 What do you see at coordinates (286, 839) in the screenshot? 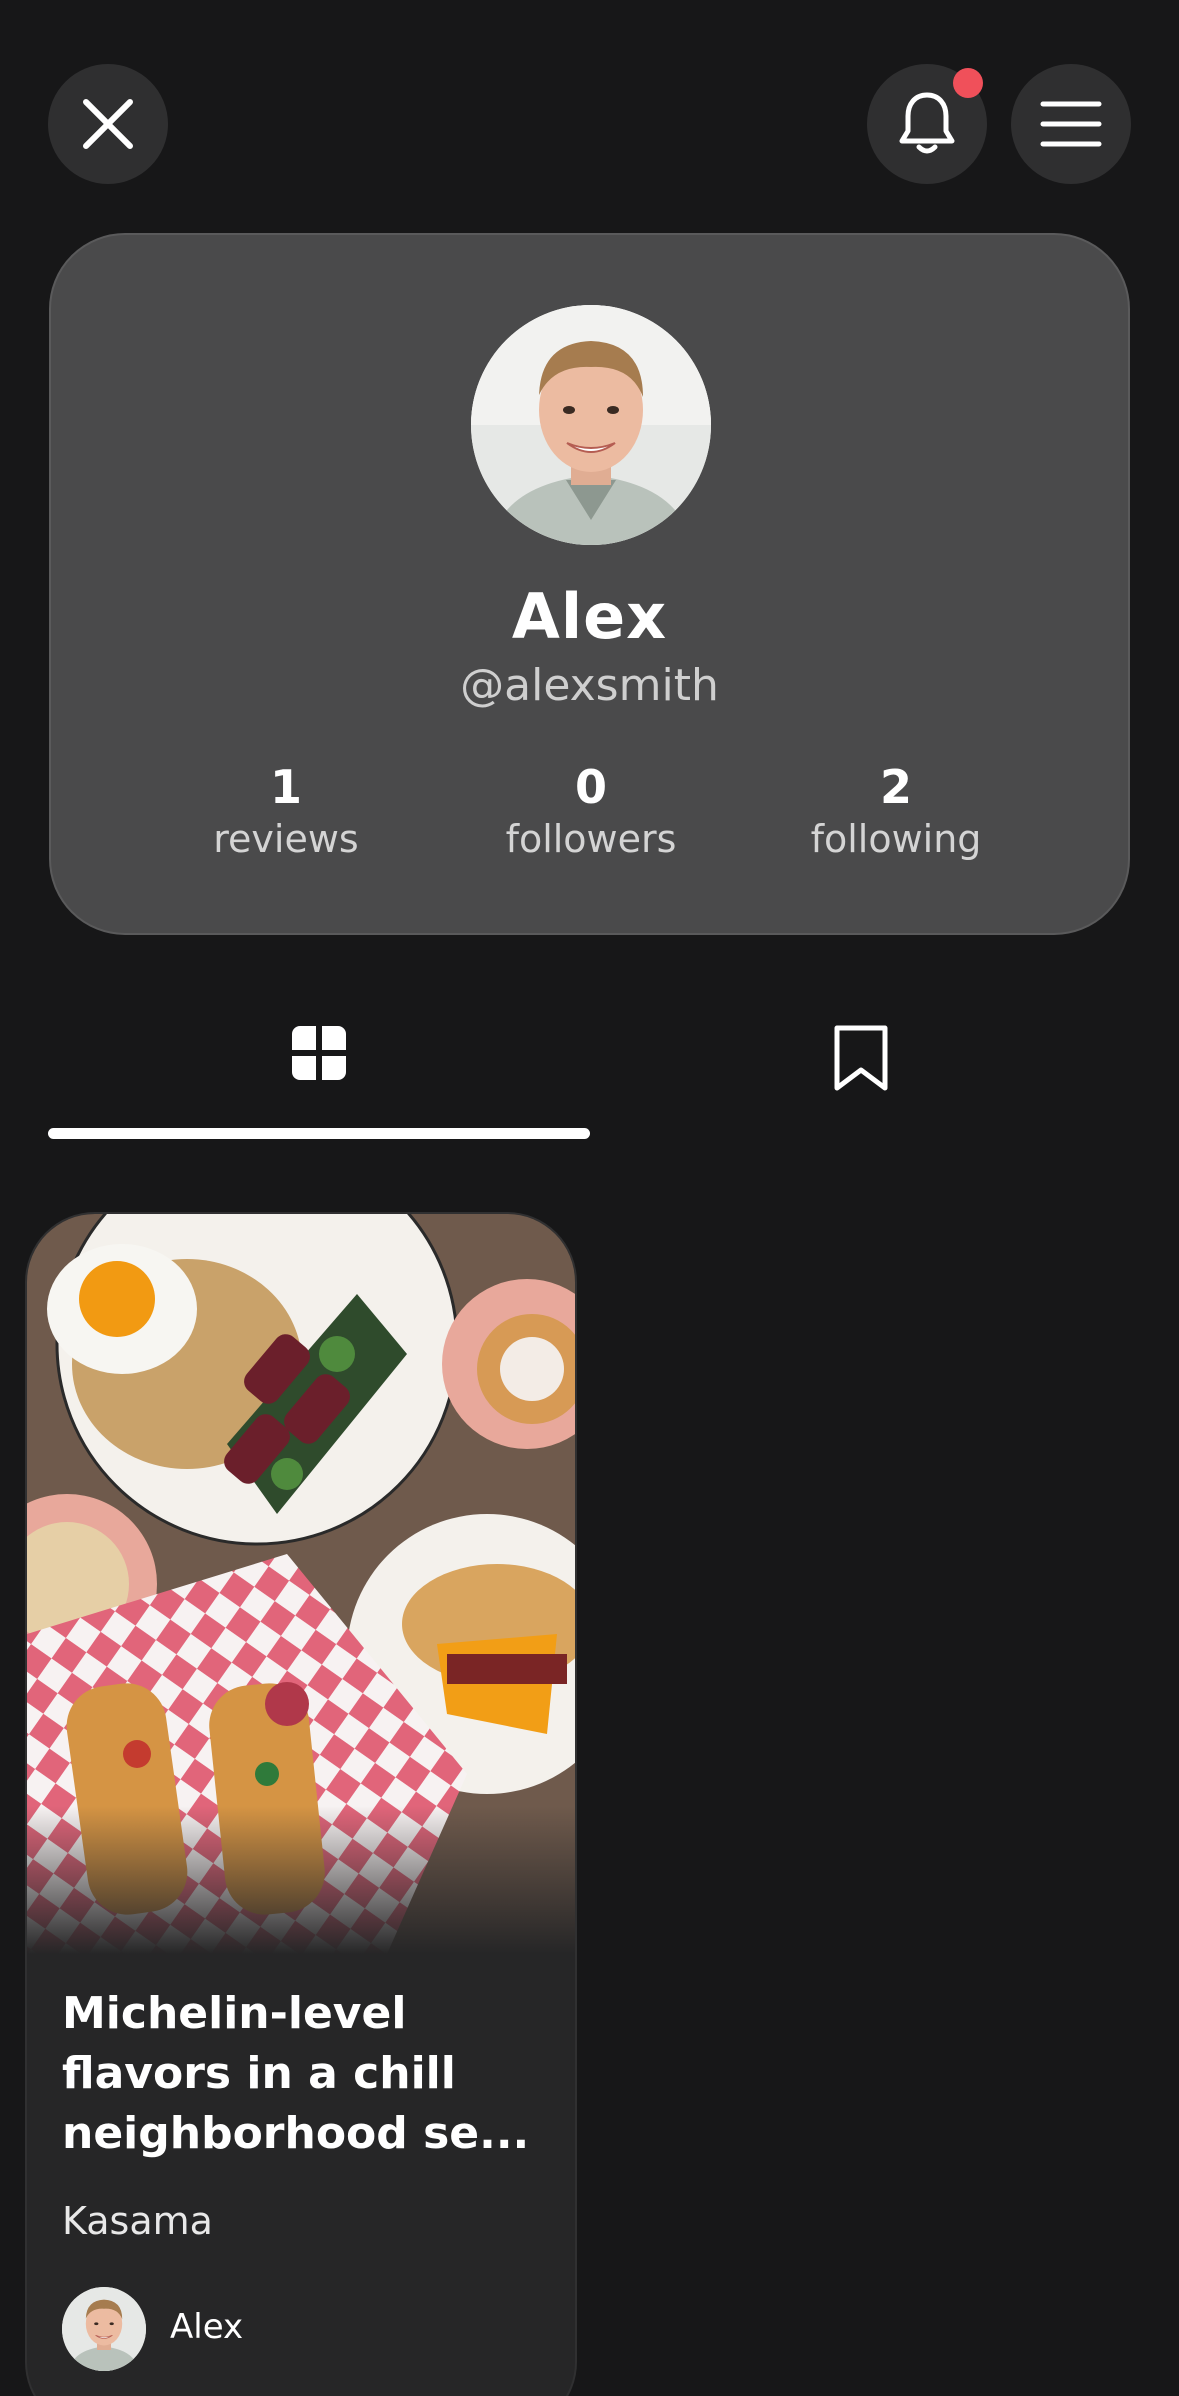
I see `stat-label: reviews` at bounding box center [286, 839].